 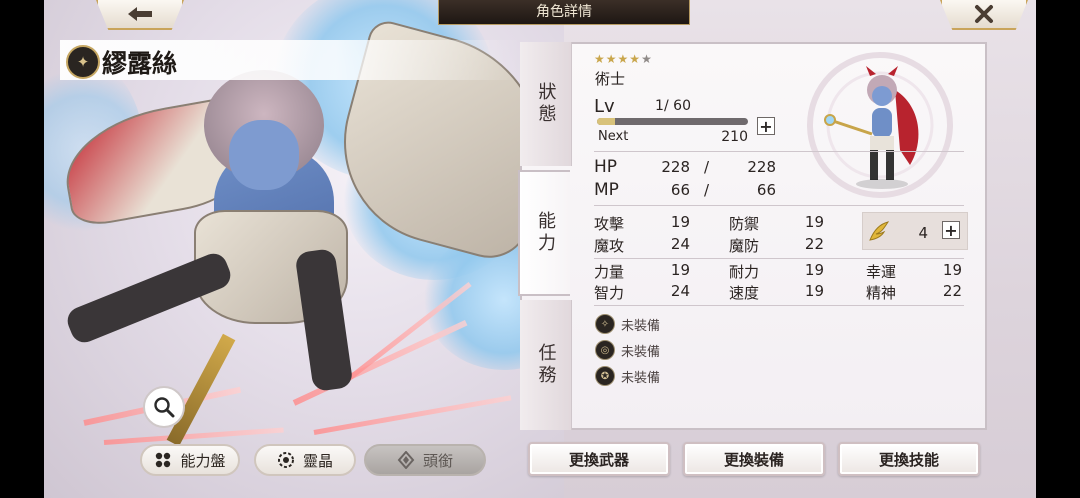 I want to click on rarity-stars: ★★★★★, so click(x=623, y=59).